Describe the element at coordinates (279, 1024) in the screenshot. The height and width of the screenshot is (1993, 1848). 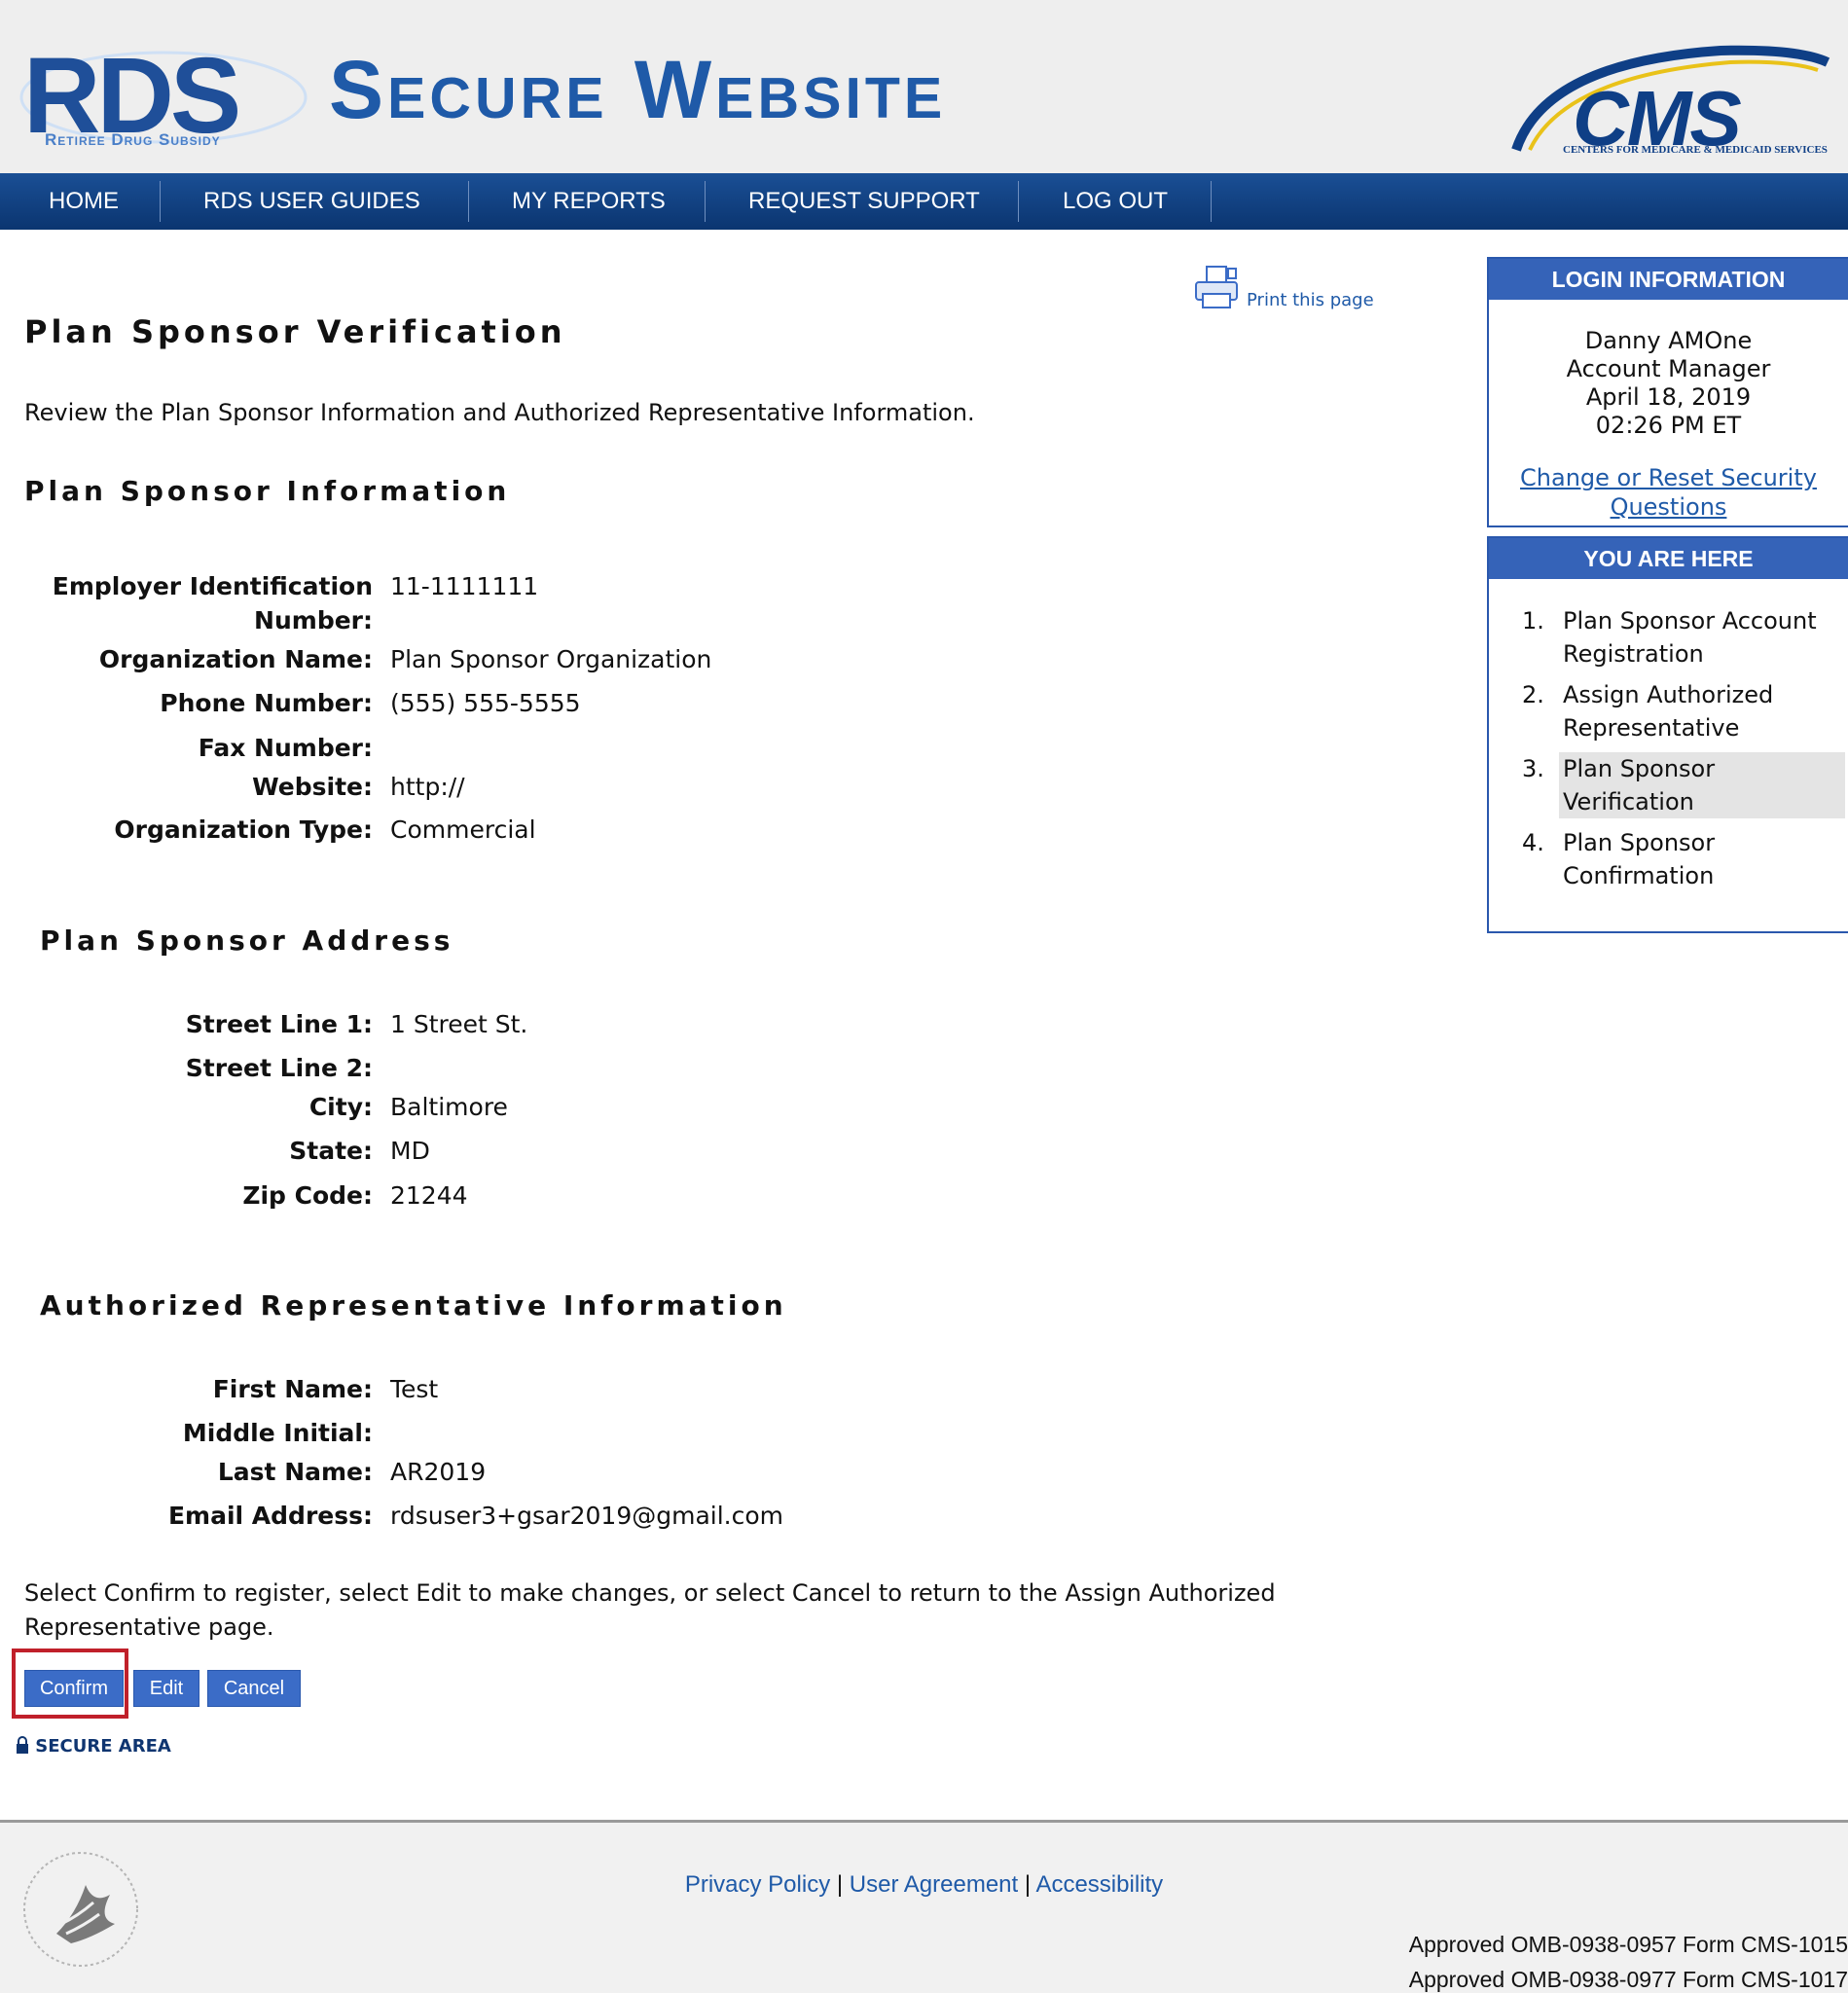
I see `street-line-1-label: Street Line 1:` at that location.